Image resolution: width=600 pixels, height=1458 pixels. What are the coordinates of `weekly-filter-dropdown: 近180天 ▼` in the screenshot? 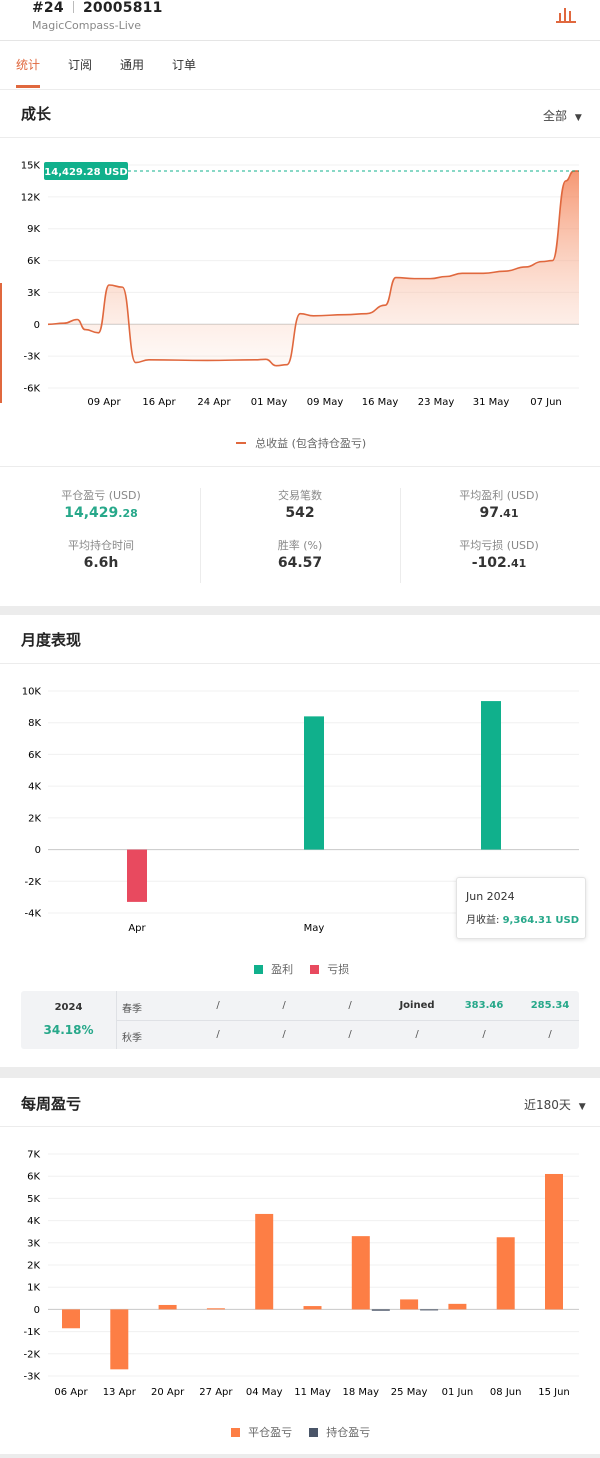 It's located at (555, 1104).